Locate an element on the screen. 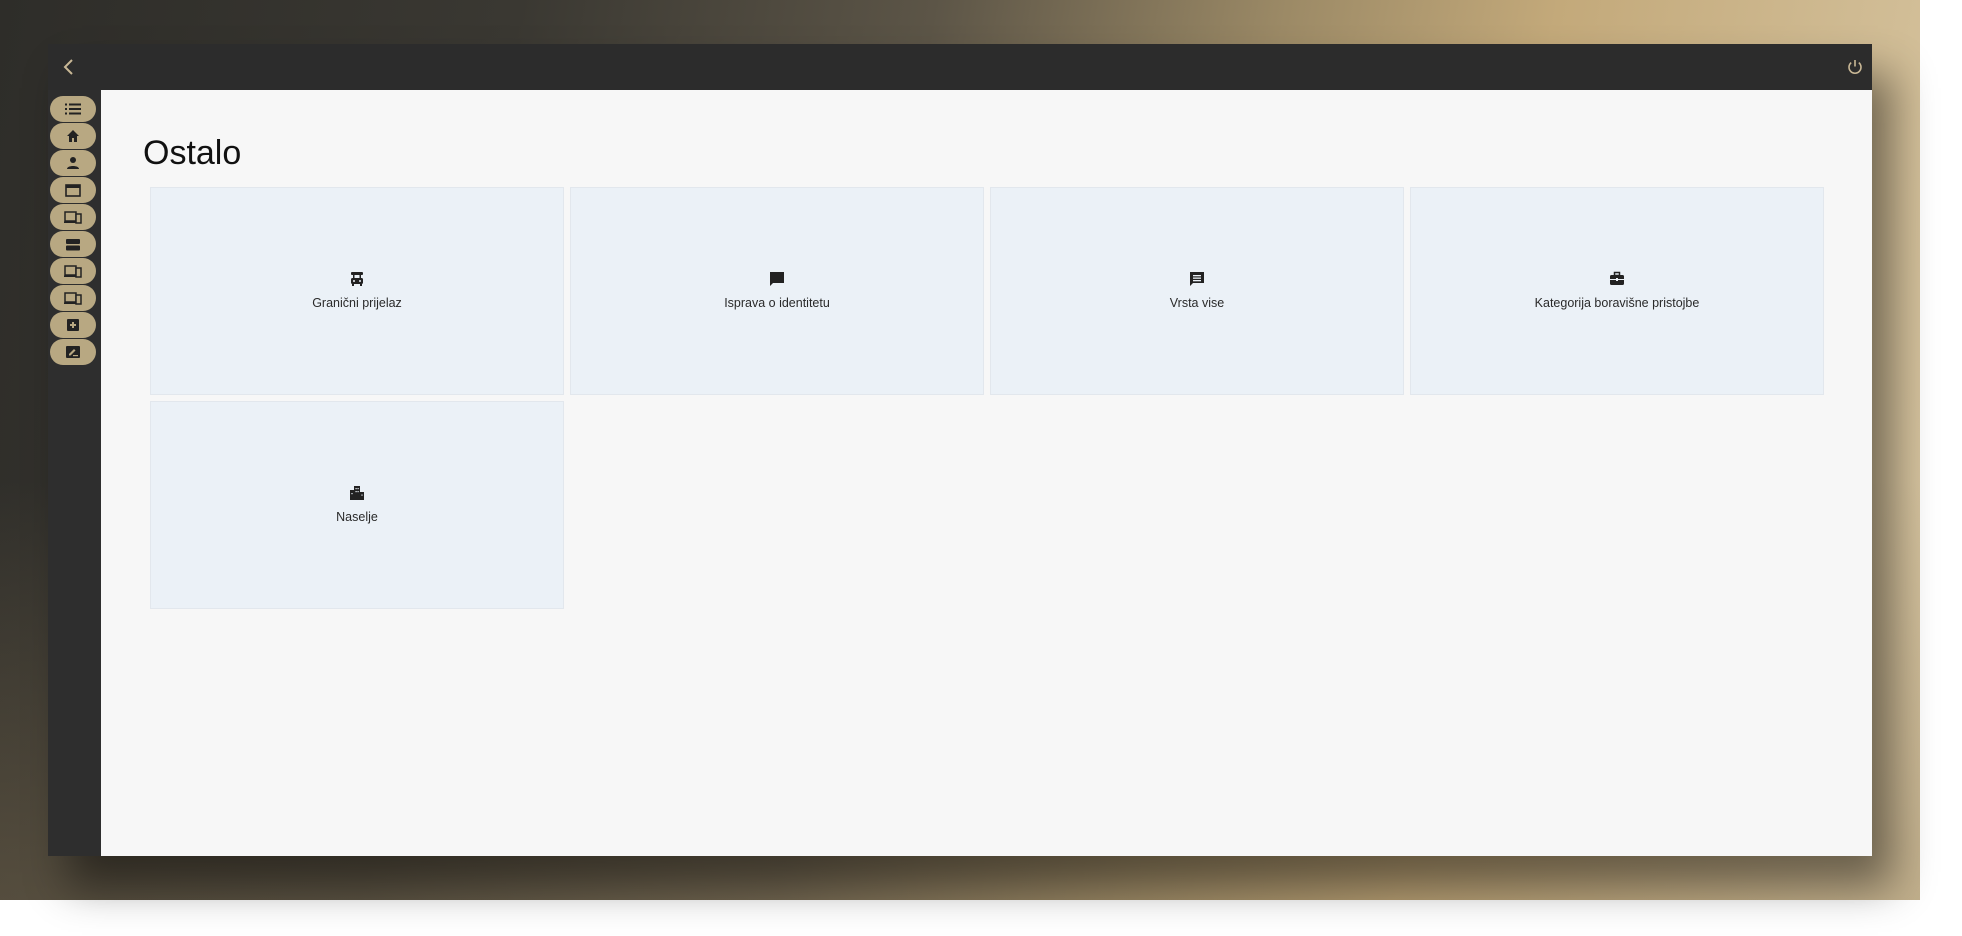 This screenshot has width=1962, height=936. tile-naselje: Naselje is located at coordinates (357, 505).